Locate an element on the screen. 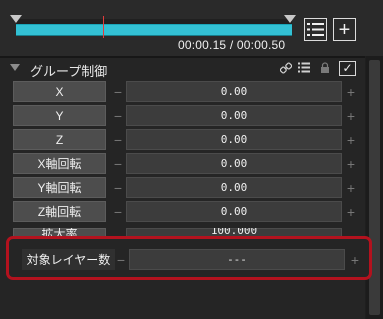 This screenshot has width=383, height=319. param-label-y: Y is located at coordinates (59, 115).